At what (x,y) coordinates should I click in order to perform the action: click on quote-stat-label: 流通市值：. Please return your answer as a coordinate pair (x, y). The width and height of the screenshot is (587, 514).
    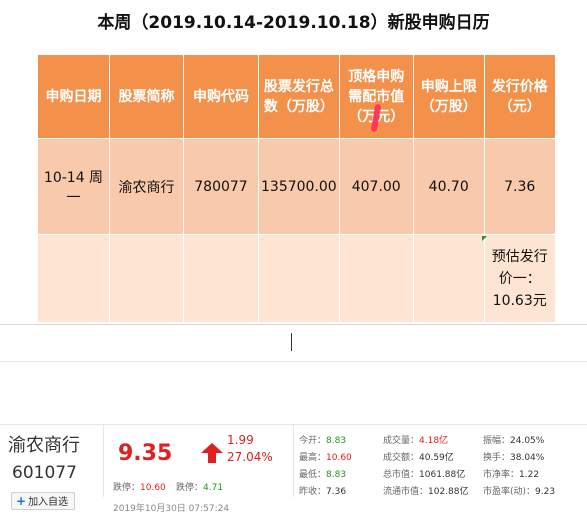
    Looking at the image, I should click on (406, 492).